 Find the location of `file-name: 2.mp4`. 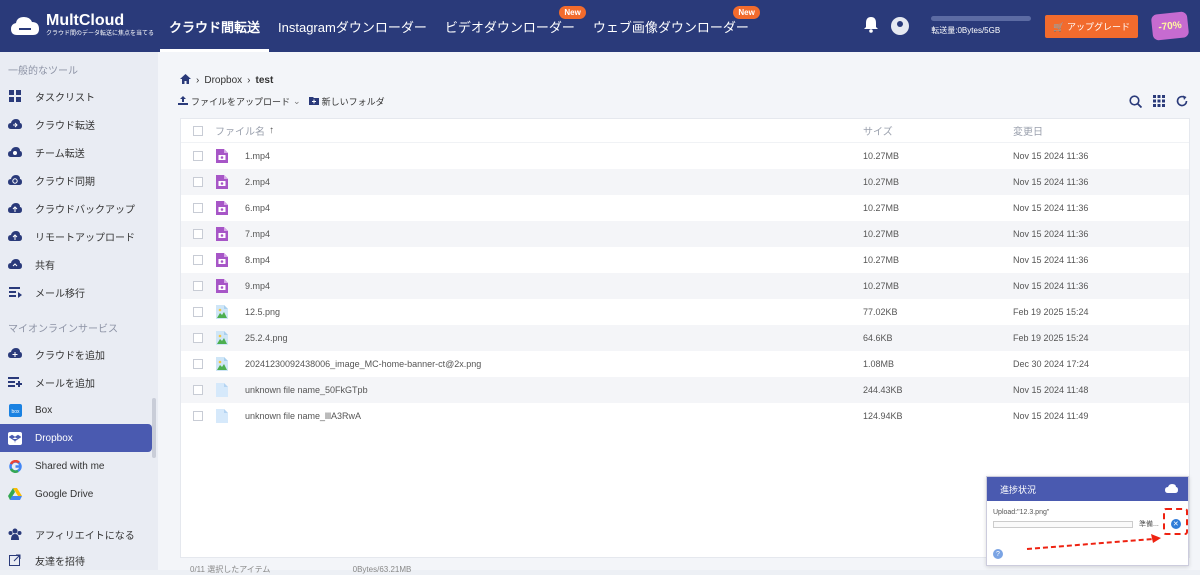

file-name: 2.mp4 is located at coordinates (257, 182).